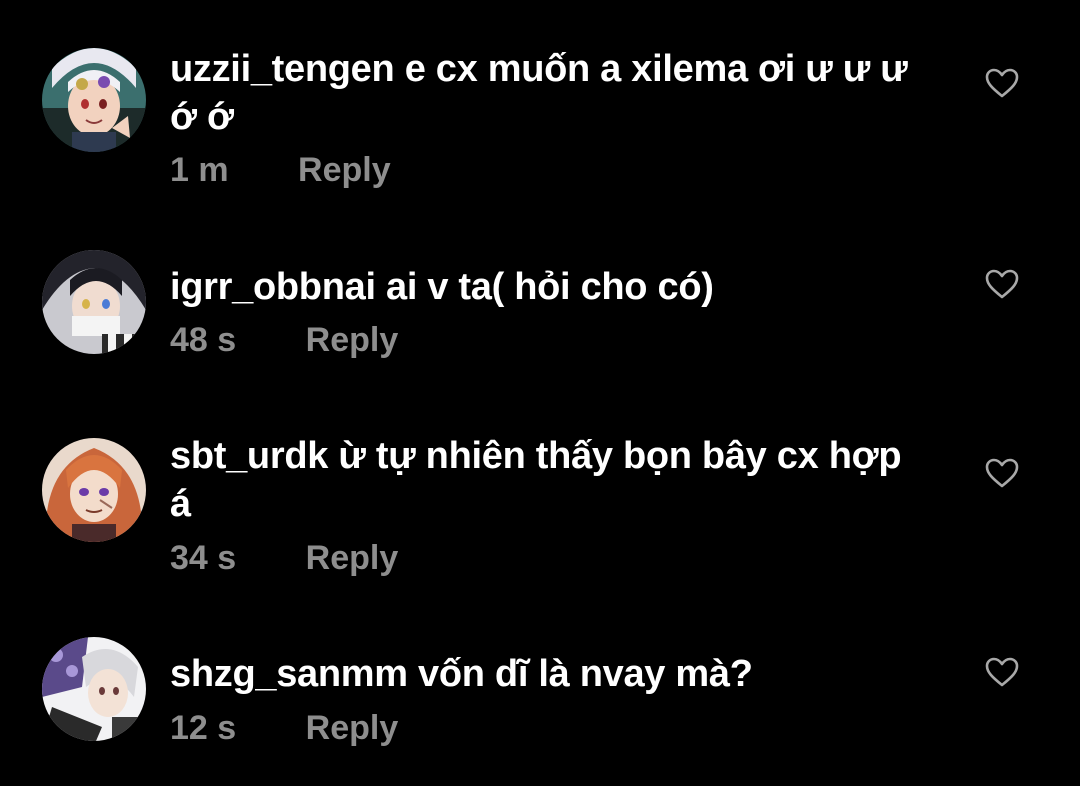 The image size is (1080, 786). I want to click on comment-body: igrr_obbnai ai v ta( hỏi cho có), so click(550, 287).